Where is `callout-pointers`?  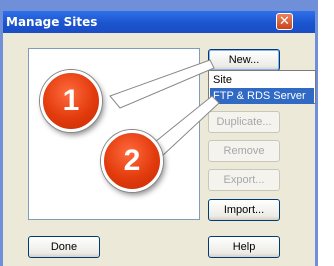 callout-pointers is located at coordinates (164, 109).